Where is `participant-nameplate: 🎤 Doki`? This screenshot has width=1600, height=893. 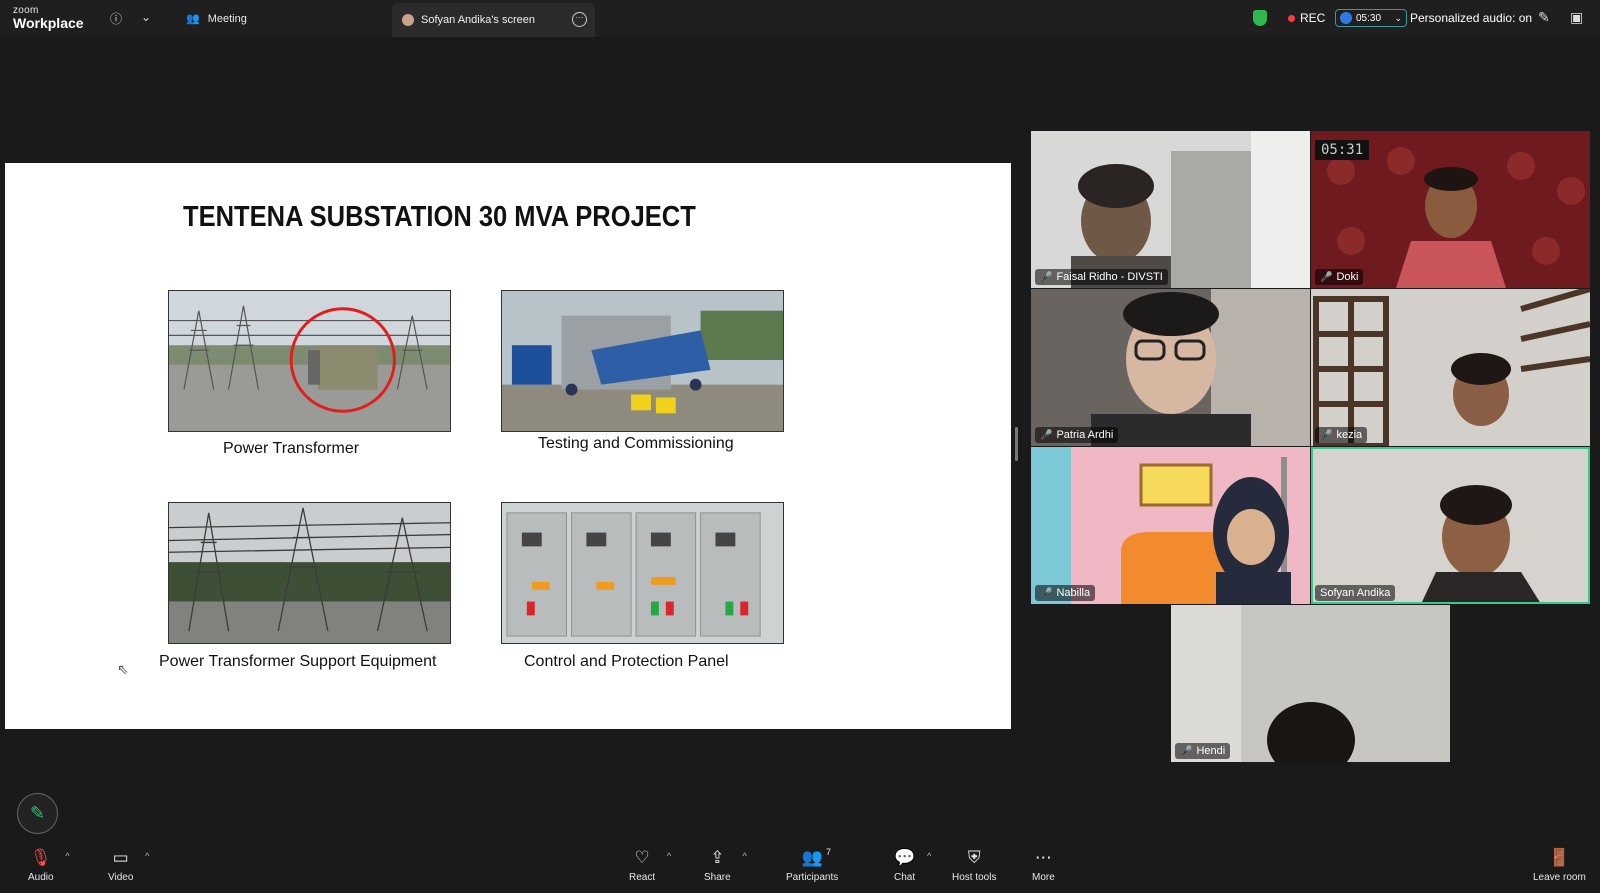 participant-nameplate: 🎤 Doki is located at coordinates (1339, 277).